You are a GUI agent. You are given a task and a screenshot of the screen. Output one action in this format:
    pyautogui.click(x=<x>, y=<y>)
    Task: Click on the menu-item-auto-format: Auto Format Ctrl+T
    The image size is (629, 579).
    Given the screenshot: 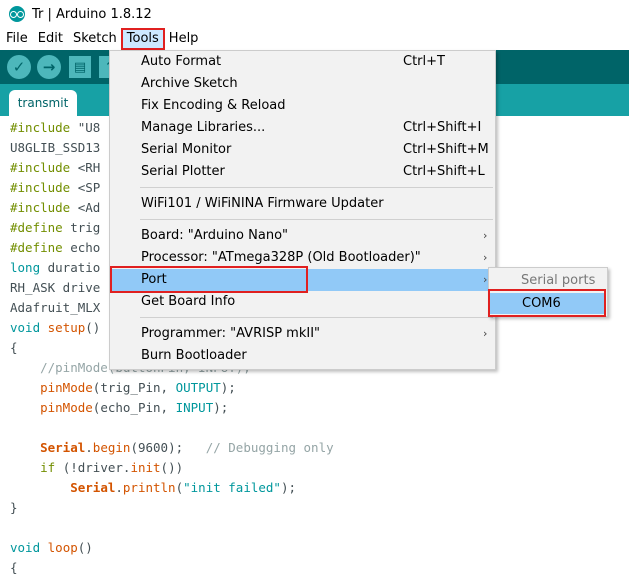 What is the action you would take?
    pyautogui.click(x=302, y=62)
    